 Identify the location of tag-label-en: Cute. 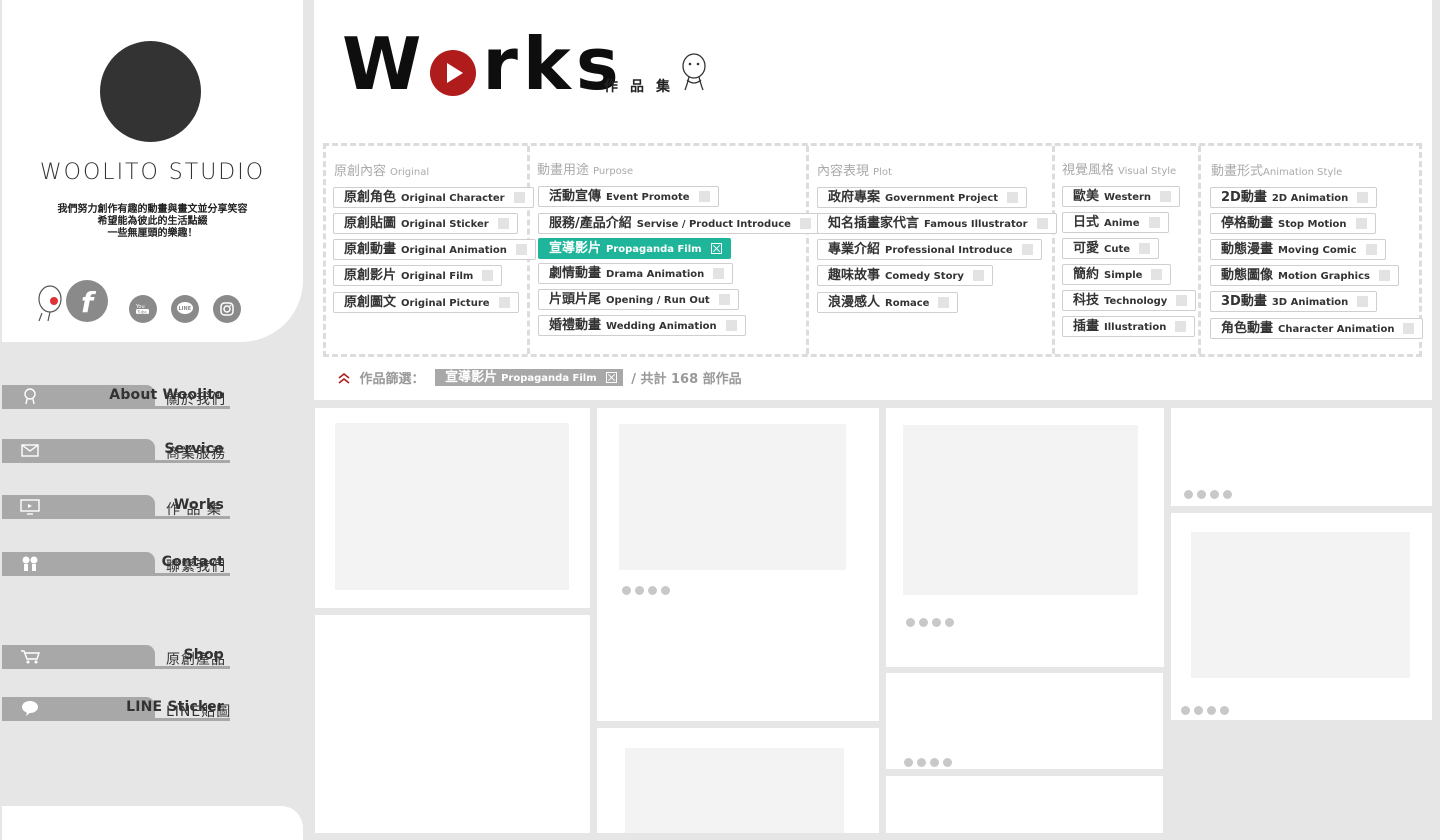
(1117, 249).